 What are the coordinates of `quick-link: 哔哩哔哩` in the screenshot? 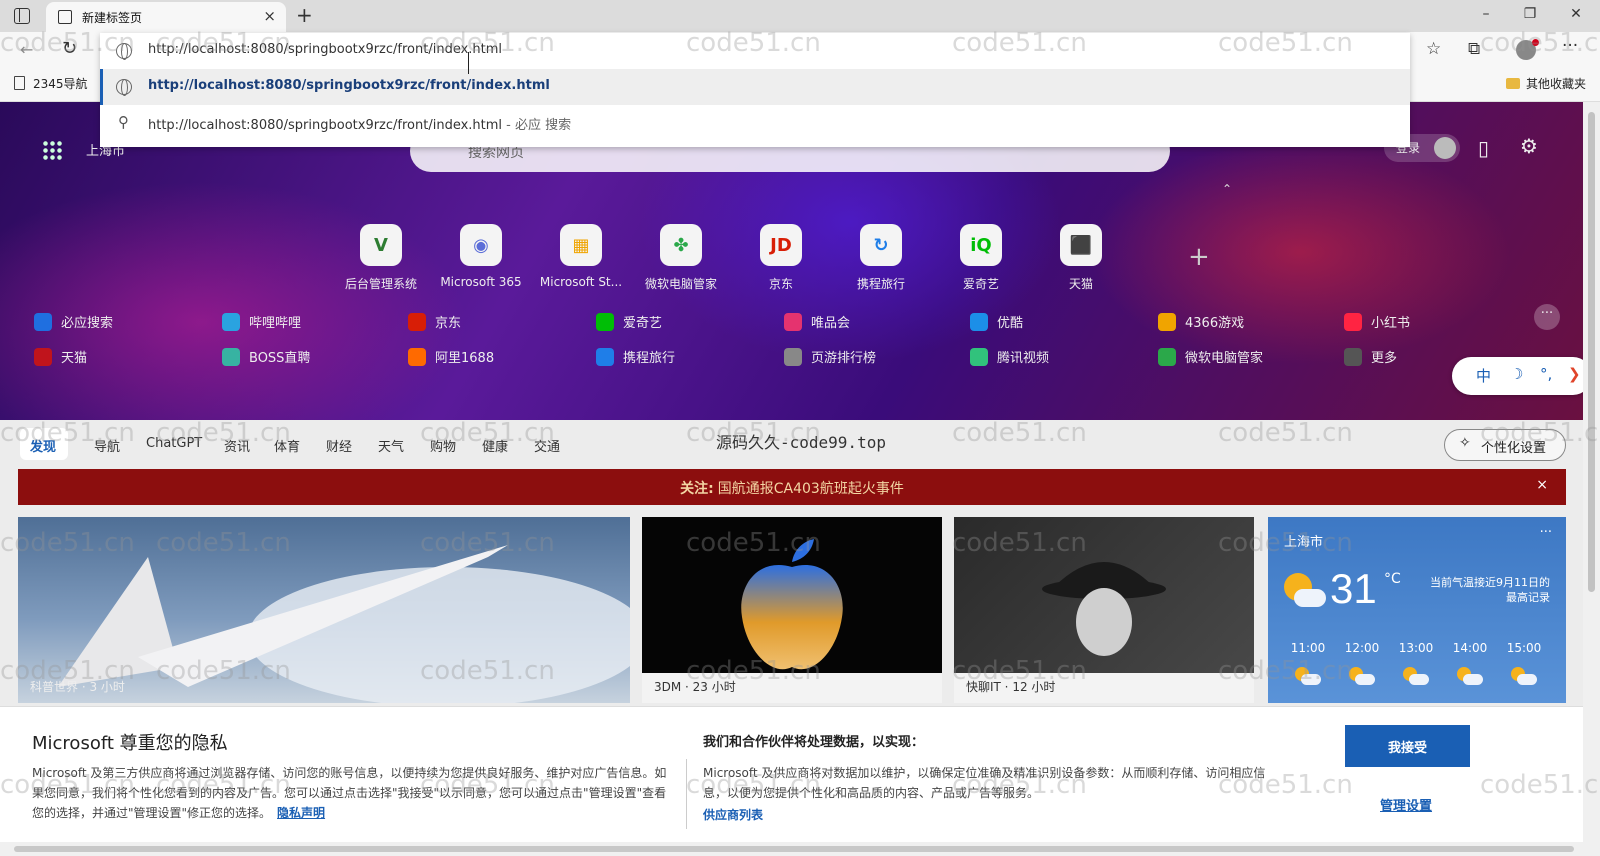 It's located at (261, 321).